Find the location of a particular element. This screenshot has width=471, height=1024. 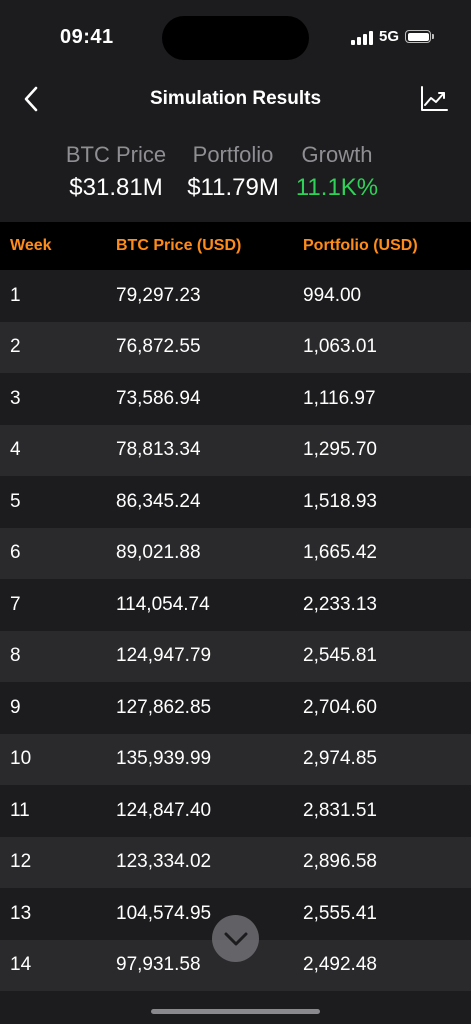

btc-price-cell: 124,947.79 is located at coordinates (164, 656).